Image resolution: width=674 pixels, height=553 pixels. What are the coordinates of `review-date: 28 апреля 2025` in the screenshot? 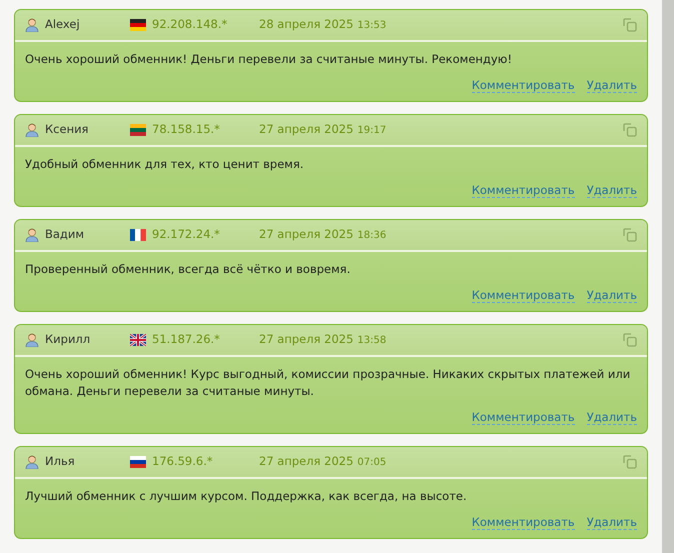 It's located at (306, 25).